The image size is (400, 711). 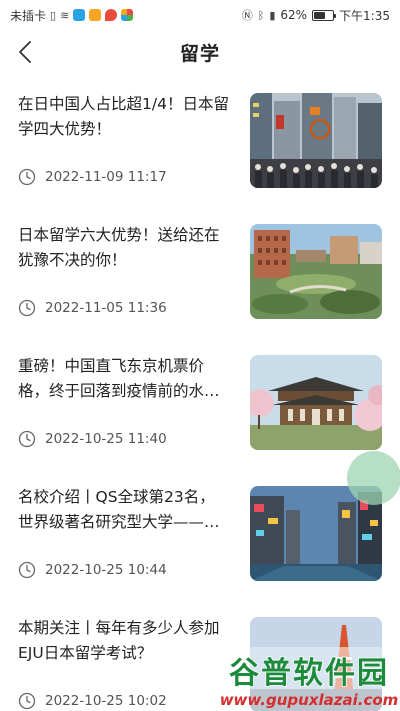 I want to click on battery-icon, so click(x=324, y=15).